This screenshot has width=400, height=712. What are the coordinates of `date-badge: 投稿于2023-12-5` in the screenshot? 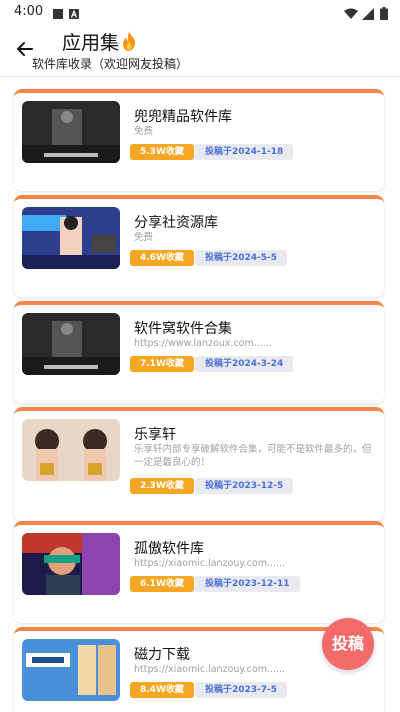 It's located at (244, 486).